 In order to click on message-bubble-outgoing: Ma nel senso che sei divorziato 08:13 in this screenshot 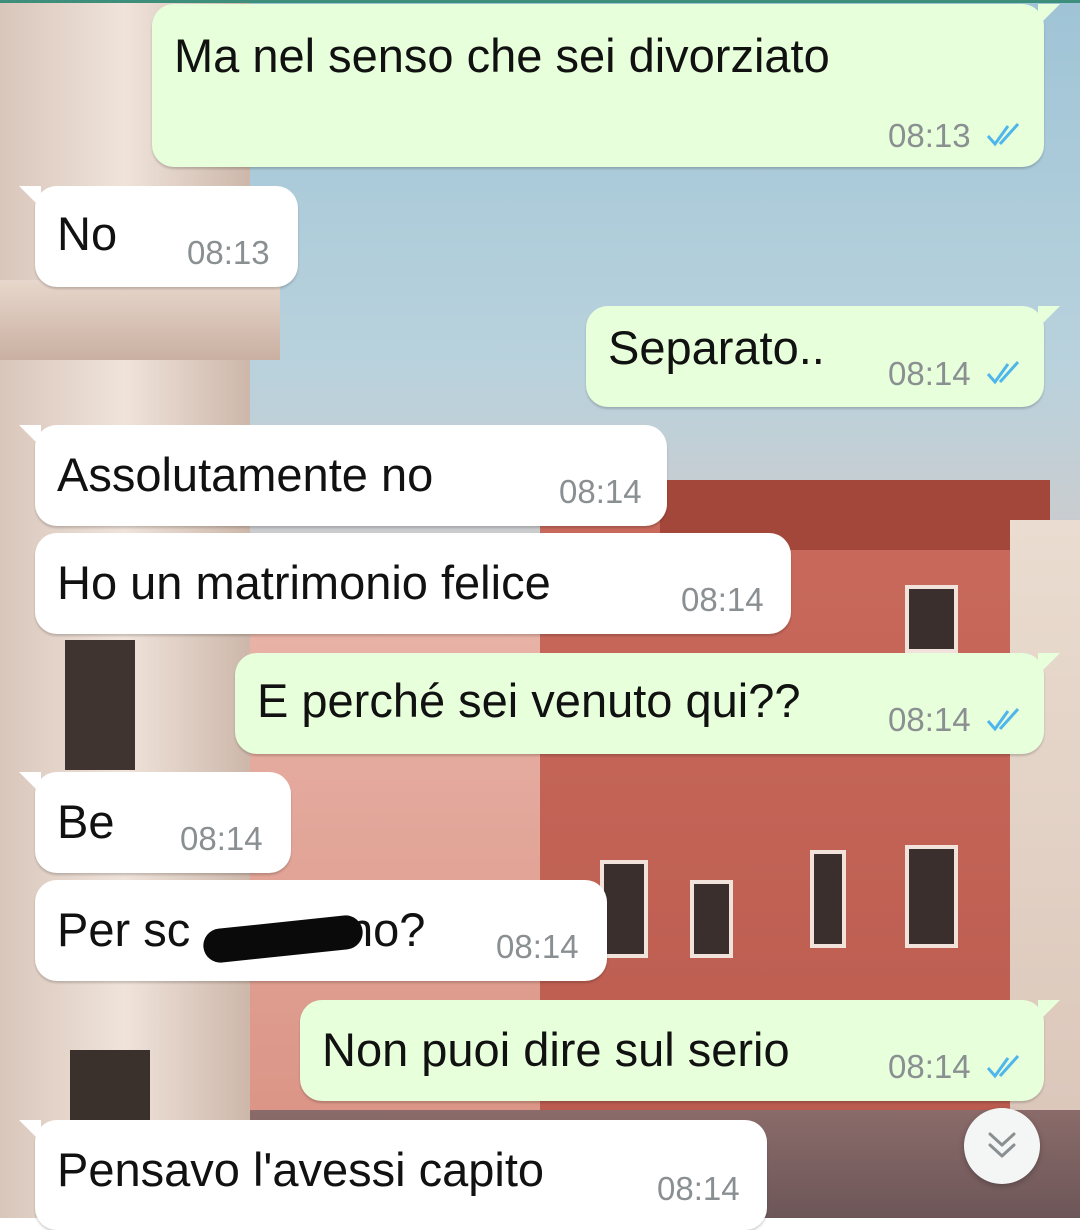, I will do `click(606, 85)`.